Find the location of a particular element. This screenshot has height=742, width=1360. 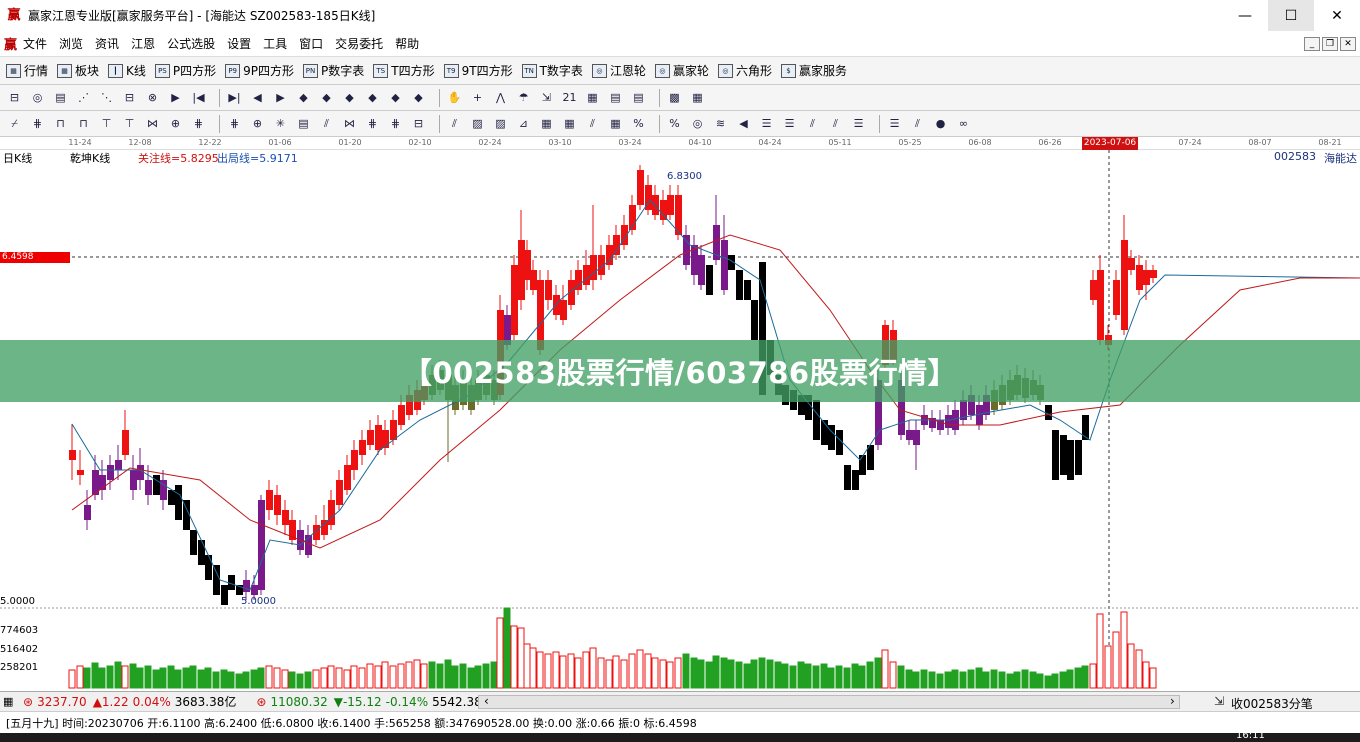

draw-tool-icon-16: ◆ is located at coordinates (395, 97).